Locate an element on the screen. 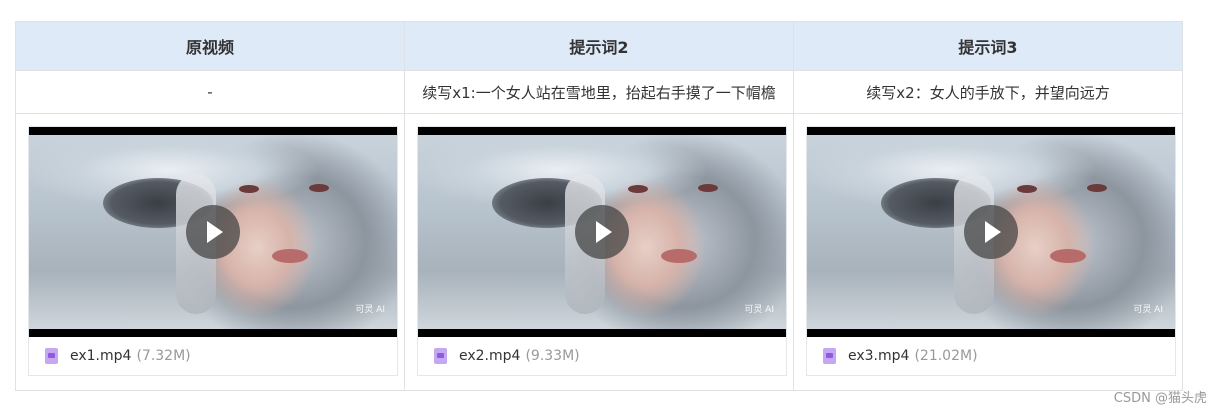 The width and height of the screenshot is (1222, 414). prompt-cell-3: 续写x2：女人的手放下，并望向远方 is located at coordinates (988, 92).